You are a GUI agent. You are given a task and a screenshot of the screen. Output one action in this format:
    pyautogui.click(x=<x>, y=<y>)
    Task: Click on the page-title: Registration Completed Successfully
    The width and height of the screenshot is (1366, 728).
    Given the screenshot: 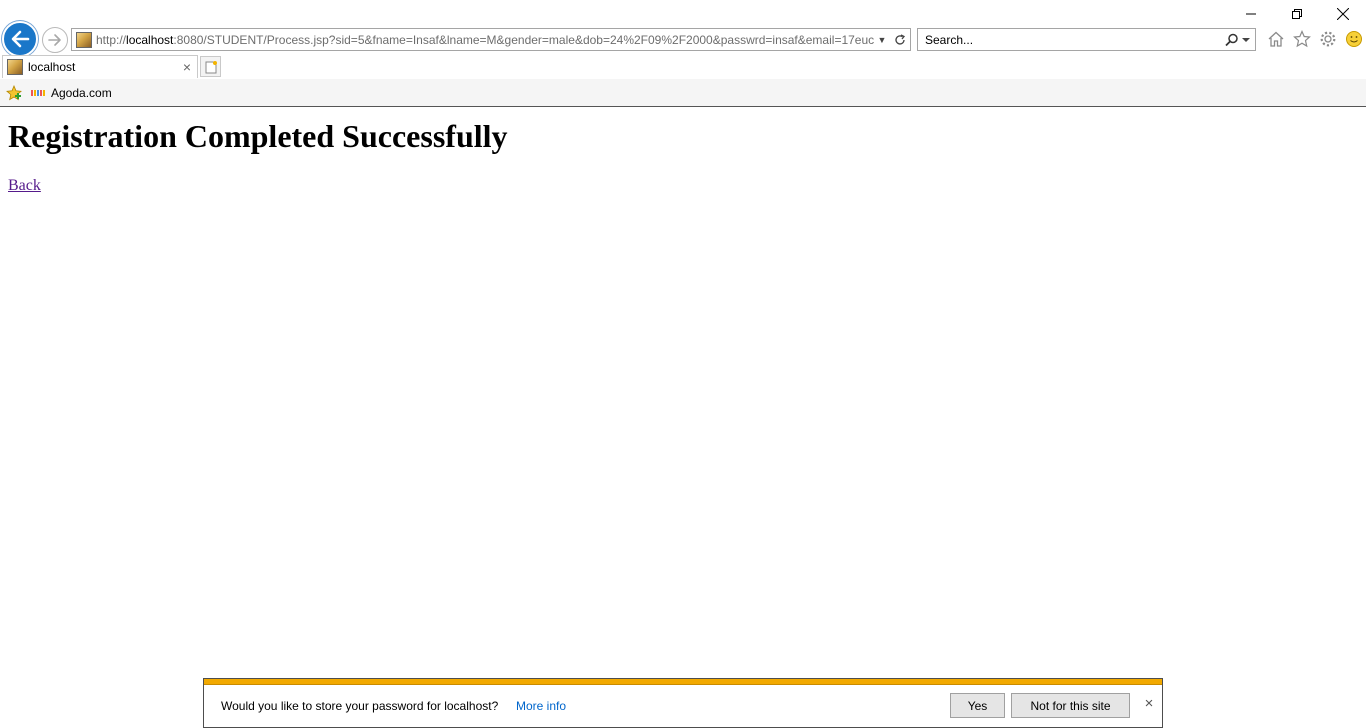 What is the action you would take?
    pyautogui.click(x=258, y=136)
    